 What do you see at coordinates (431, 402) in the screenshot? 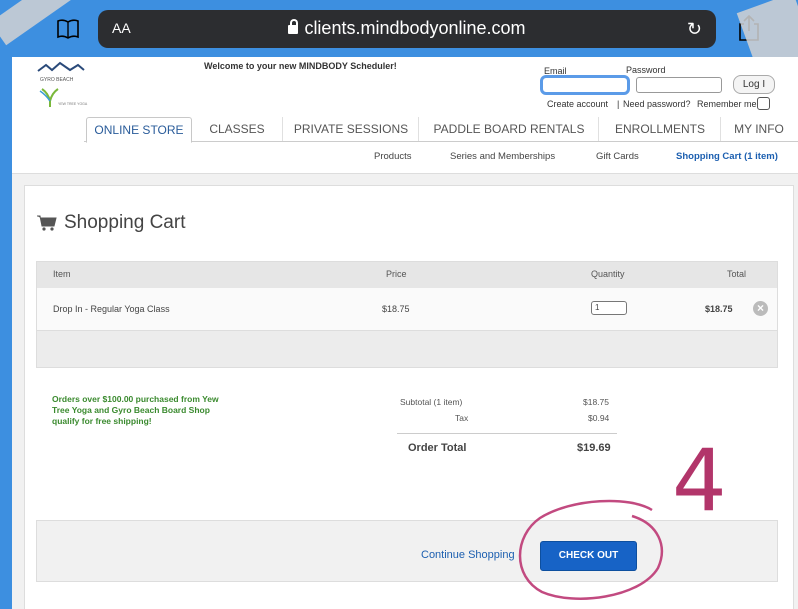
I see `subtotal-label: Subtotal (1 item)` at bounding box center [431, 402].